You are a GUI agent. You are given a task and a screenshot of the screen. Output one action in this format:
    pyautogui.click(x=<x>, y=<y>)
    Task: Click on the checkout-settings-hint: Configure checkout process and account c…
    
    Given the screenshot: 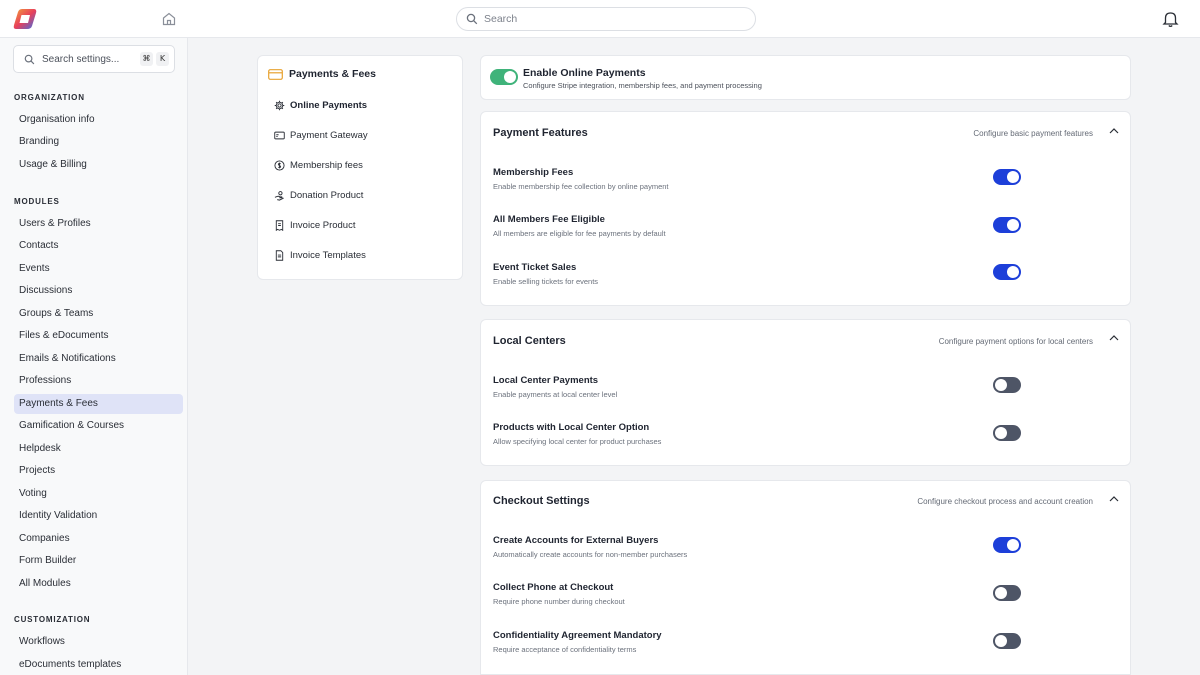 What is the action you would take?
    pyautogui.click(x=1005, y=501)
    